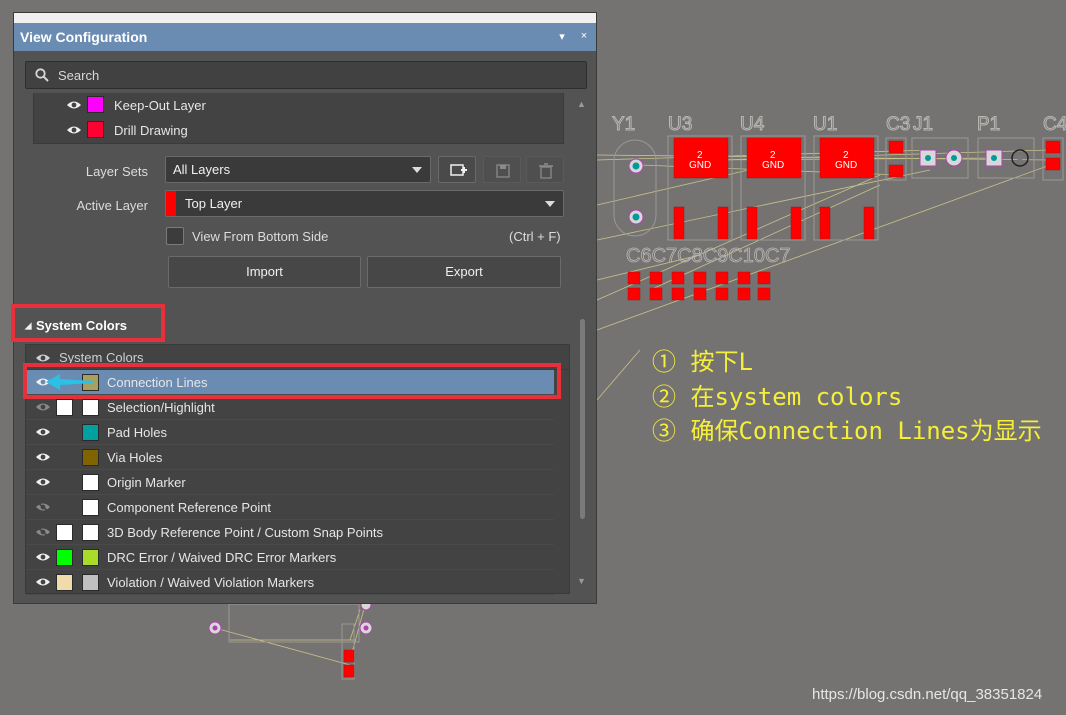 This screenshot has height=715, width=1066. Describe the element at coordinates (777, 397) in the screenshot. I see `annotation-step-2: ② 在system colors` at that location.